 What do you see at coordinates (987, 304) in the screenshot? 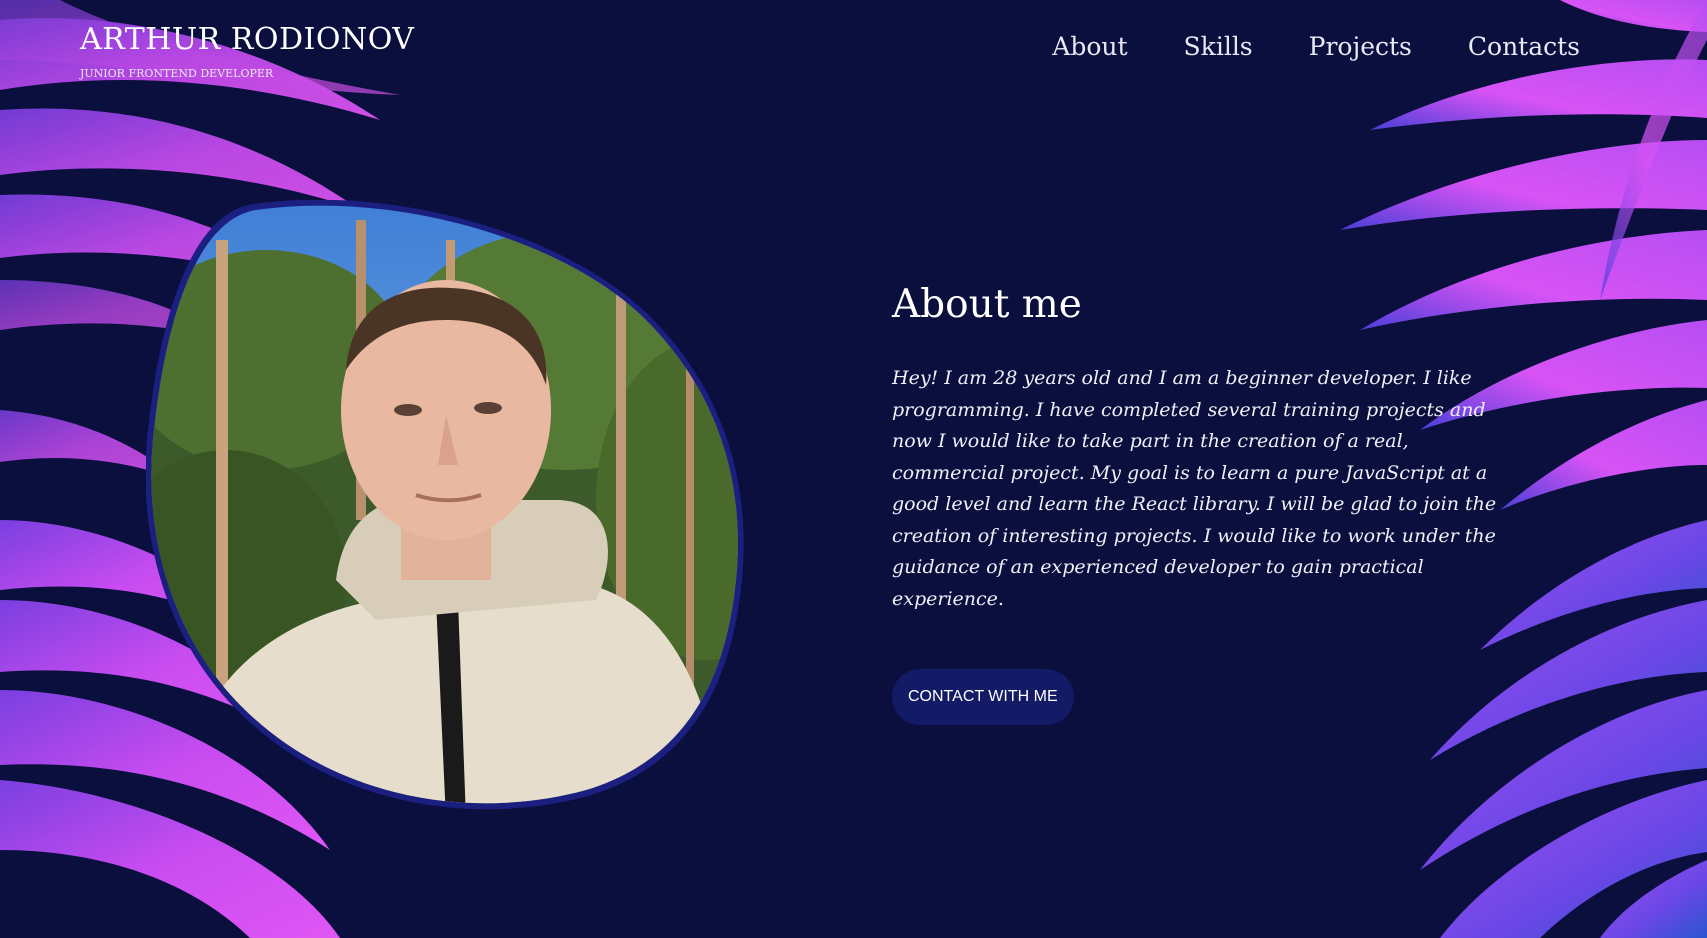
I see `about-title: About me` at bounding box center [987, 304].